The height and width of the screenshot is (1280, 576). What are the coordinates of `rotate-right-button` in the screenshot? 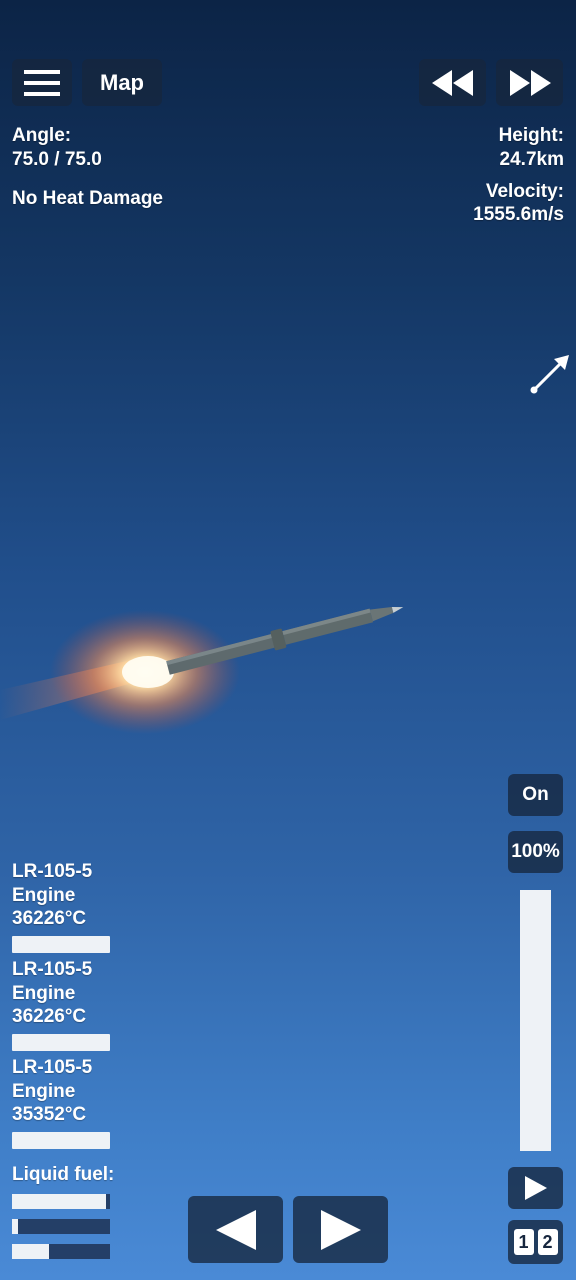 It's located at (340, 1229).